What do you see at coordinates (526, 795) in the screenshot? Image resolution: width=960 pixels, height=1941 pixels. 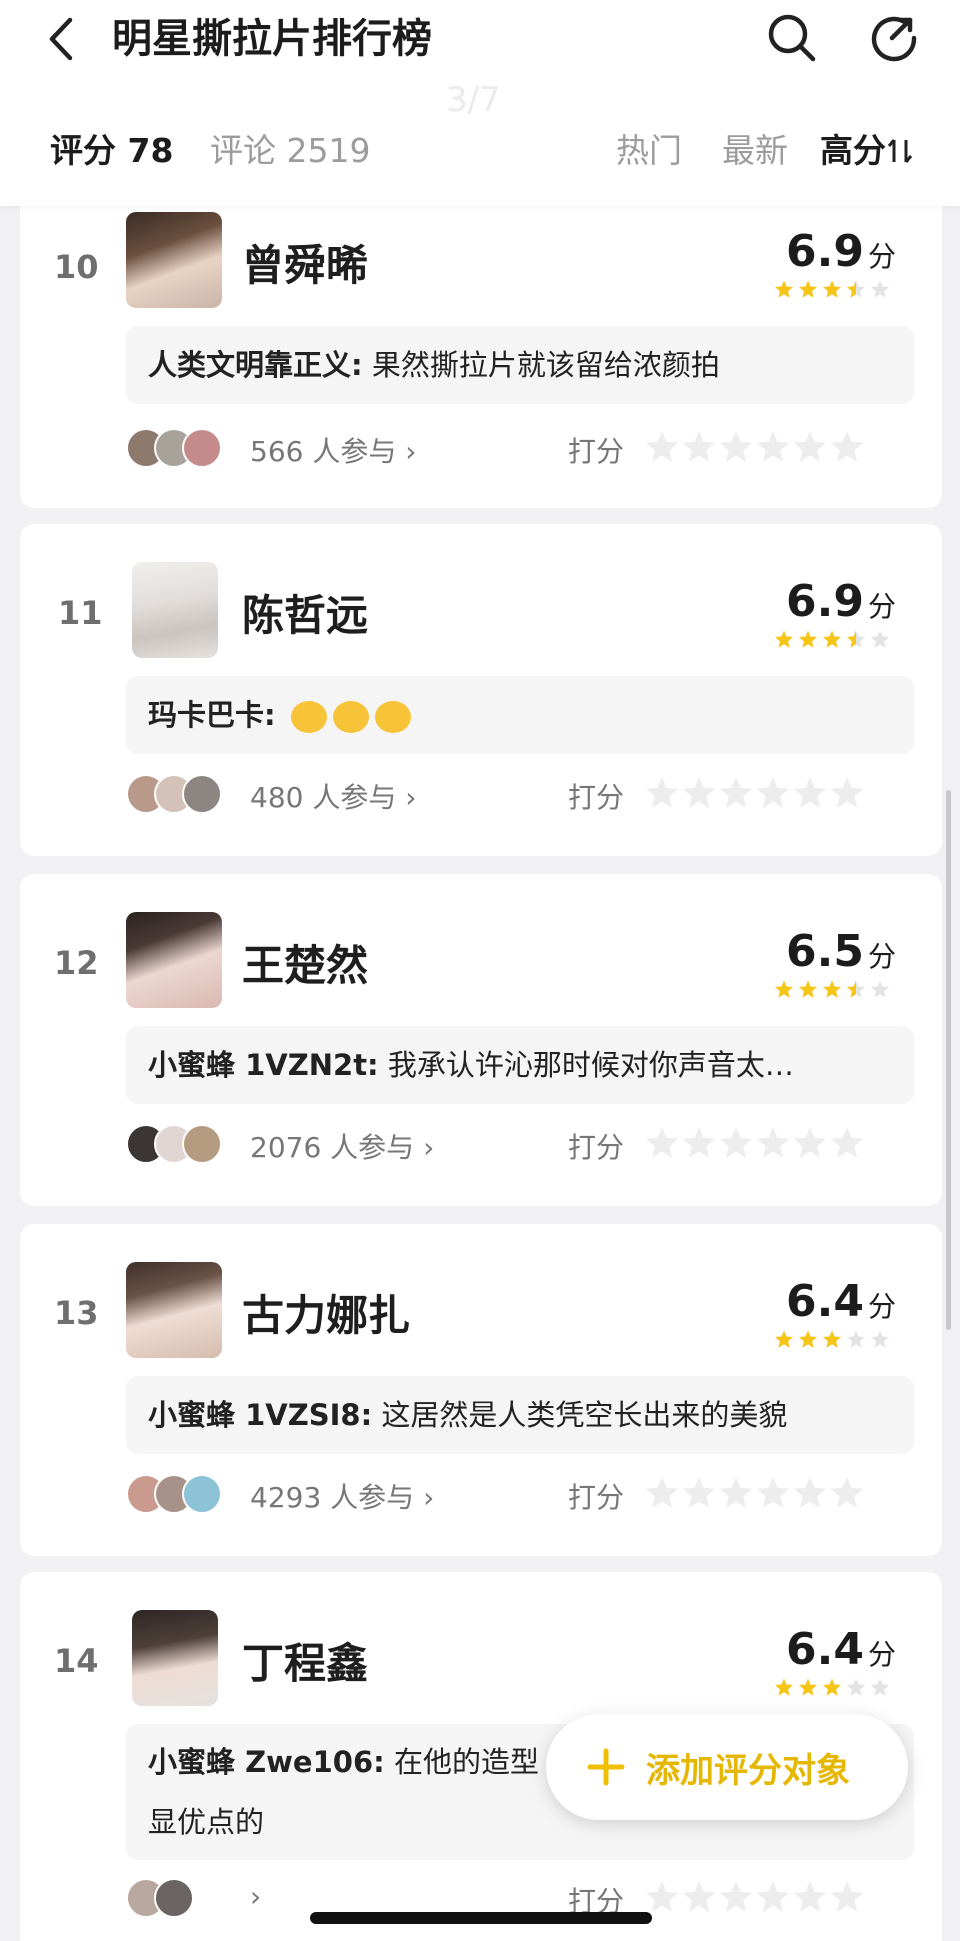 I see `participation-row: 480 人参与 › 打分` at bounding box center [526, 795].